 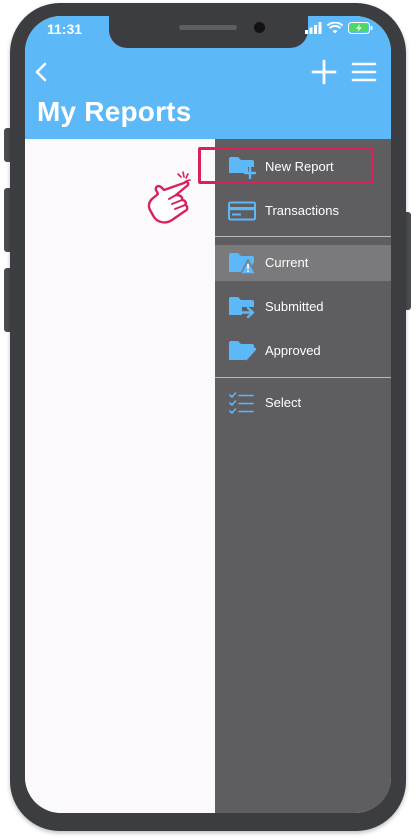 What do you see at coordinates (241, 403) in the screenshot?
I see `checklist-icon` at bounding box center [241, 403].